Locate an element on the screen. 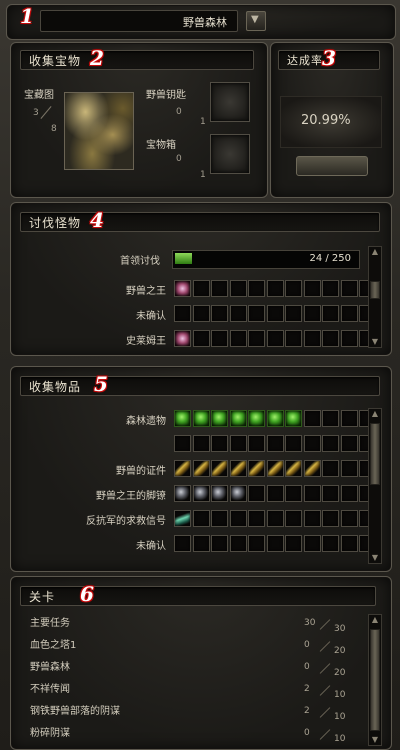 This screenshot has height=750, width=400. stage-label: 不祥传闻 is located at coordinates (50, 687).